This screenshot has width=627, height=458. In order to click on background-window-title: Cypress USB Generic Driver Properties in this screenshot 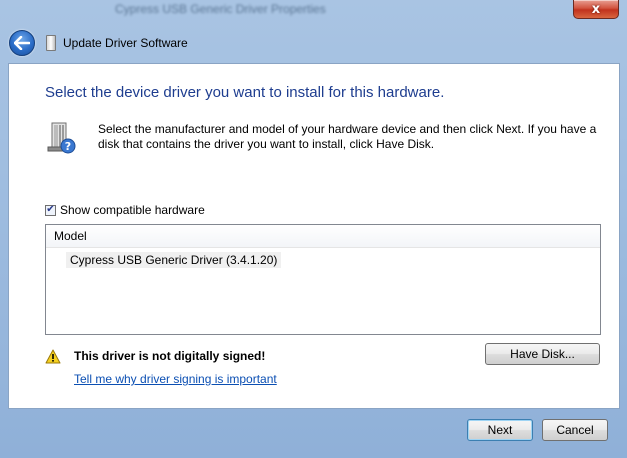, I will do `click(220, 9)`.